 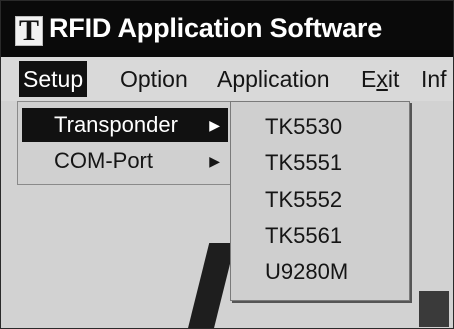 I want to click on menuitem-transponder: Transponder ▶, so click(x=125, y=125).